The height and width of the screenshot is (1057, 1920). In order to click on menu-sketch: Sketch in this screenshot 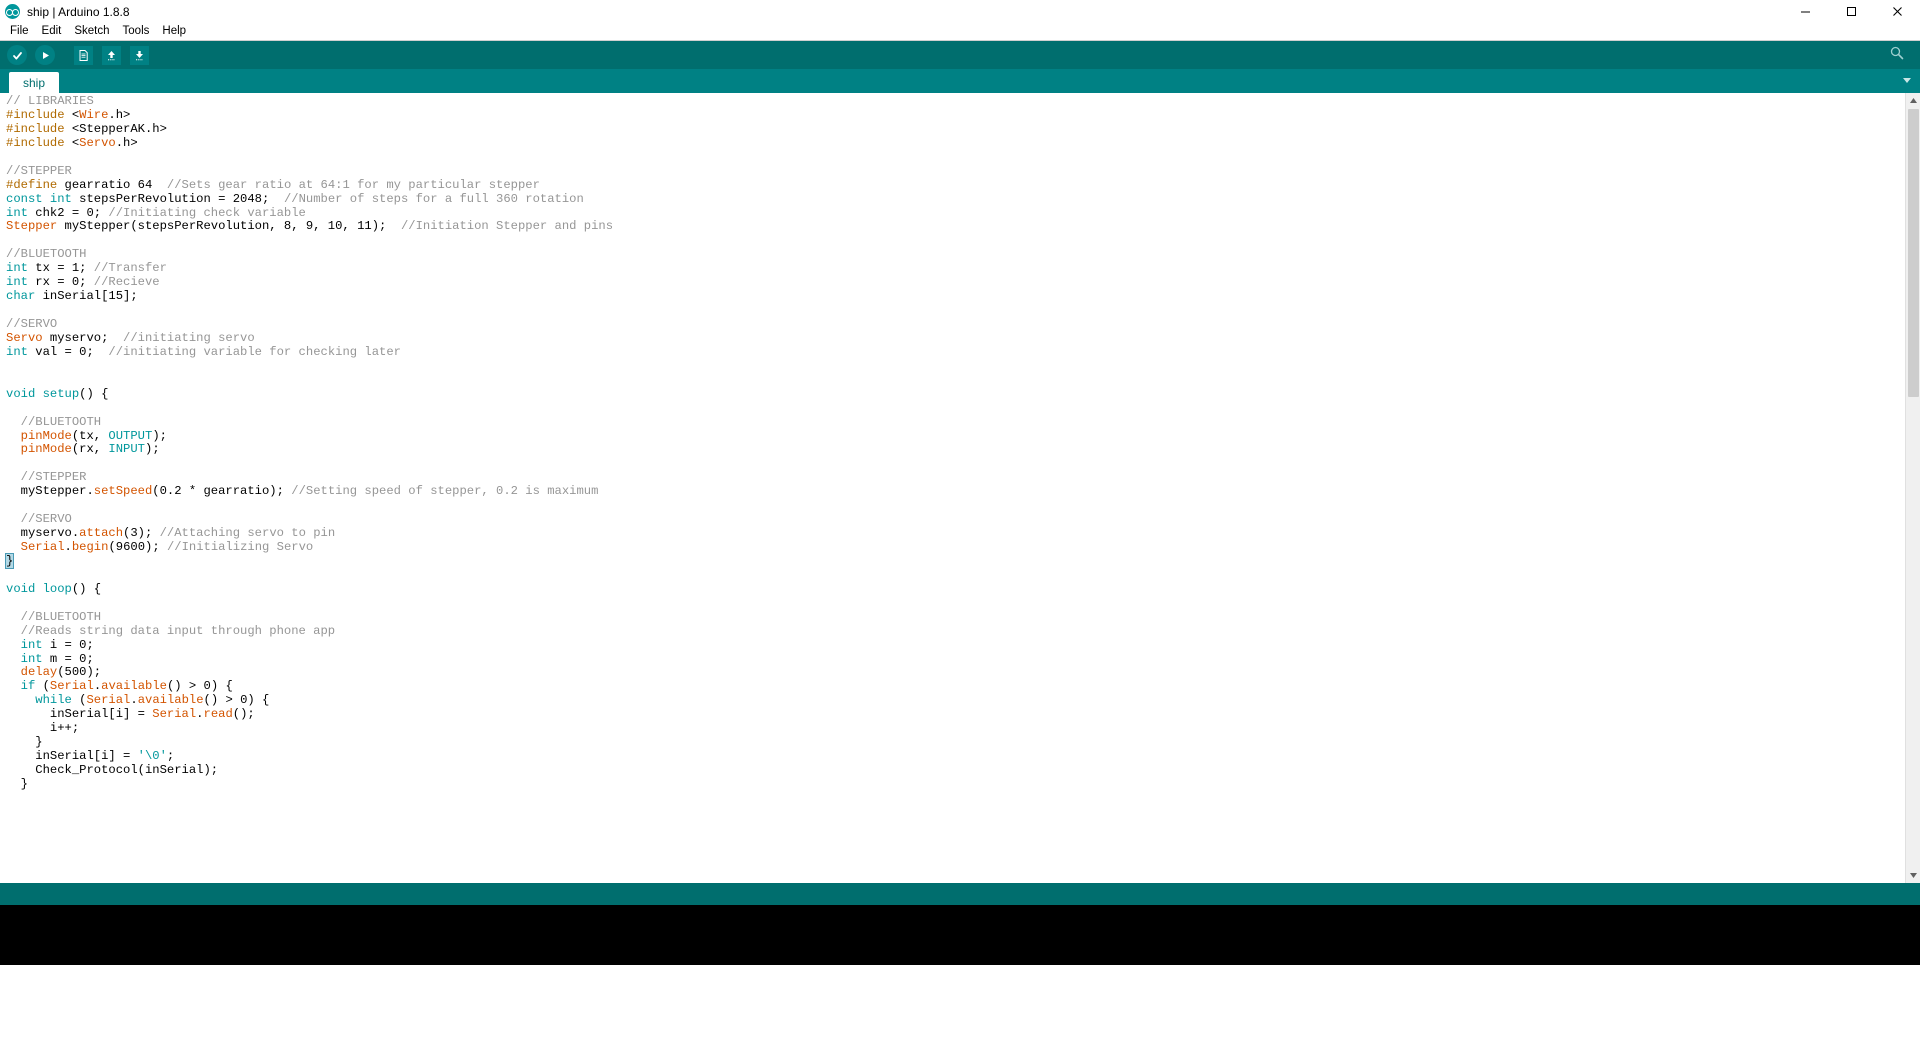, I will do `click(92, 31)`.